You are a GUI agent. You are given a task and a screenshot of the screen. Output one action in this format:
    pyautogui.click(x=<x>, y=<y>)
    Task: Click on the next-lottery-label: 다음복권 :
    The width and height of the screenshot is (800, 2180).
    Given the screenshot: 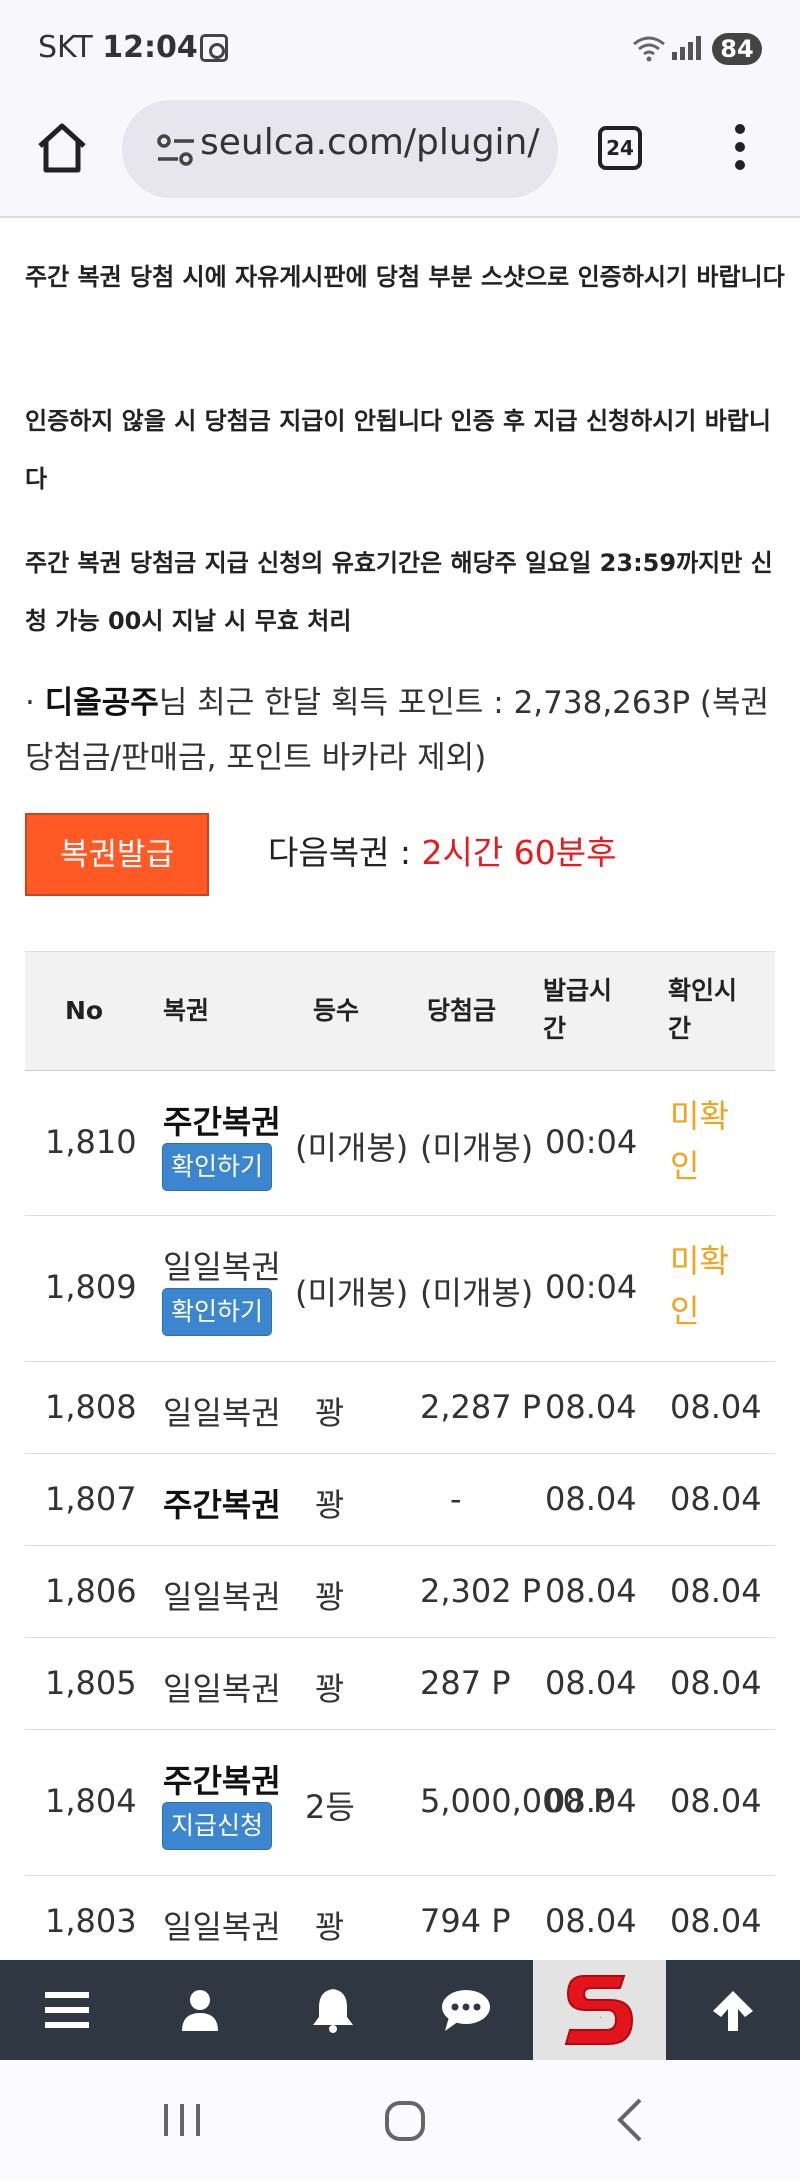 What is the action you would take?
    pyautogui.click(x=345, y=852)
    